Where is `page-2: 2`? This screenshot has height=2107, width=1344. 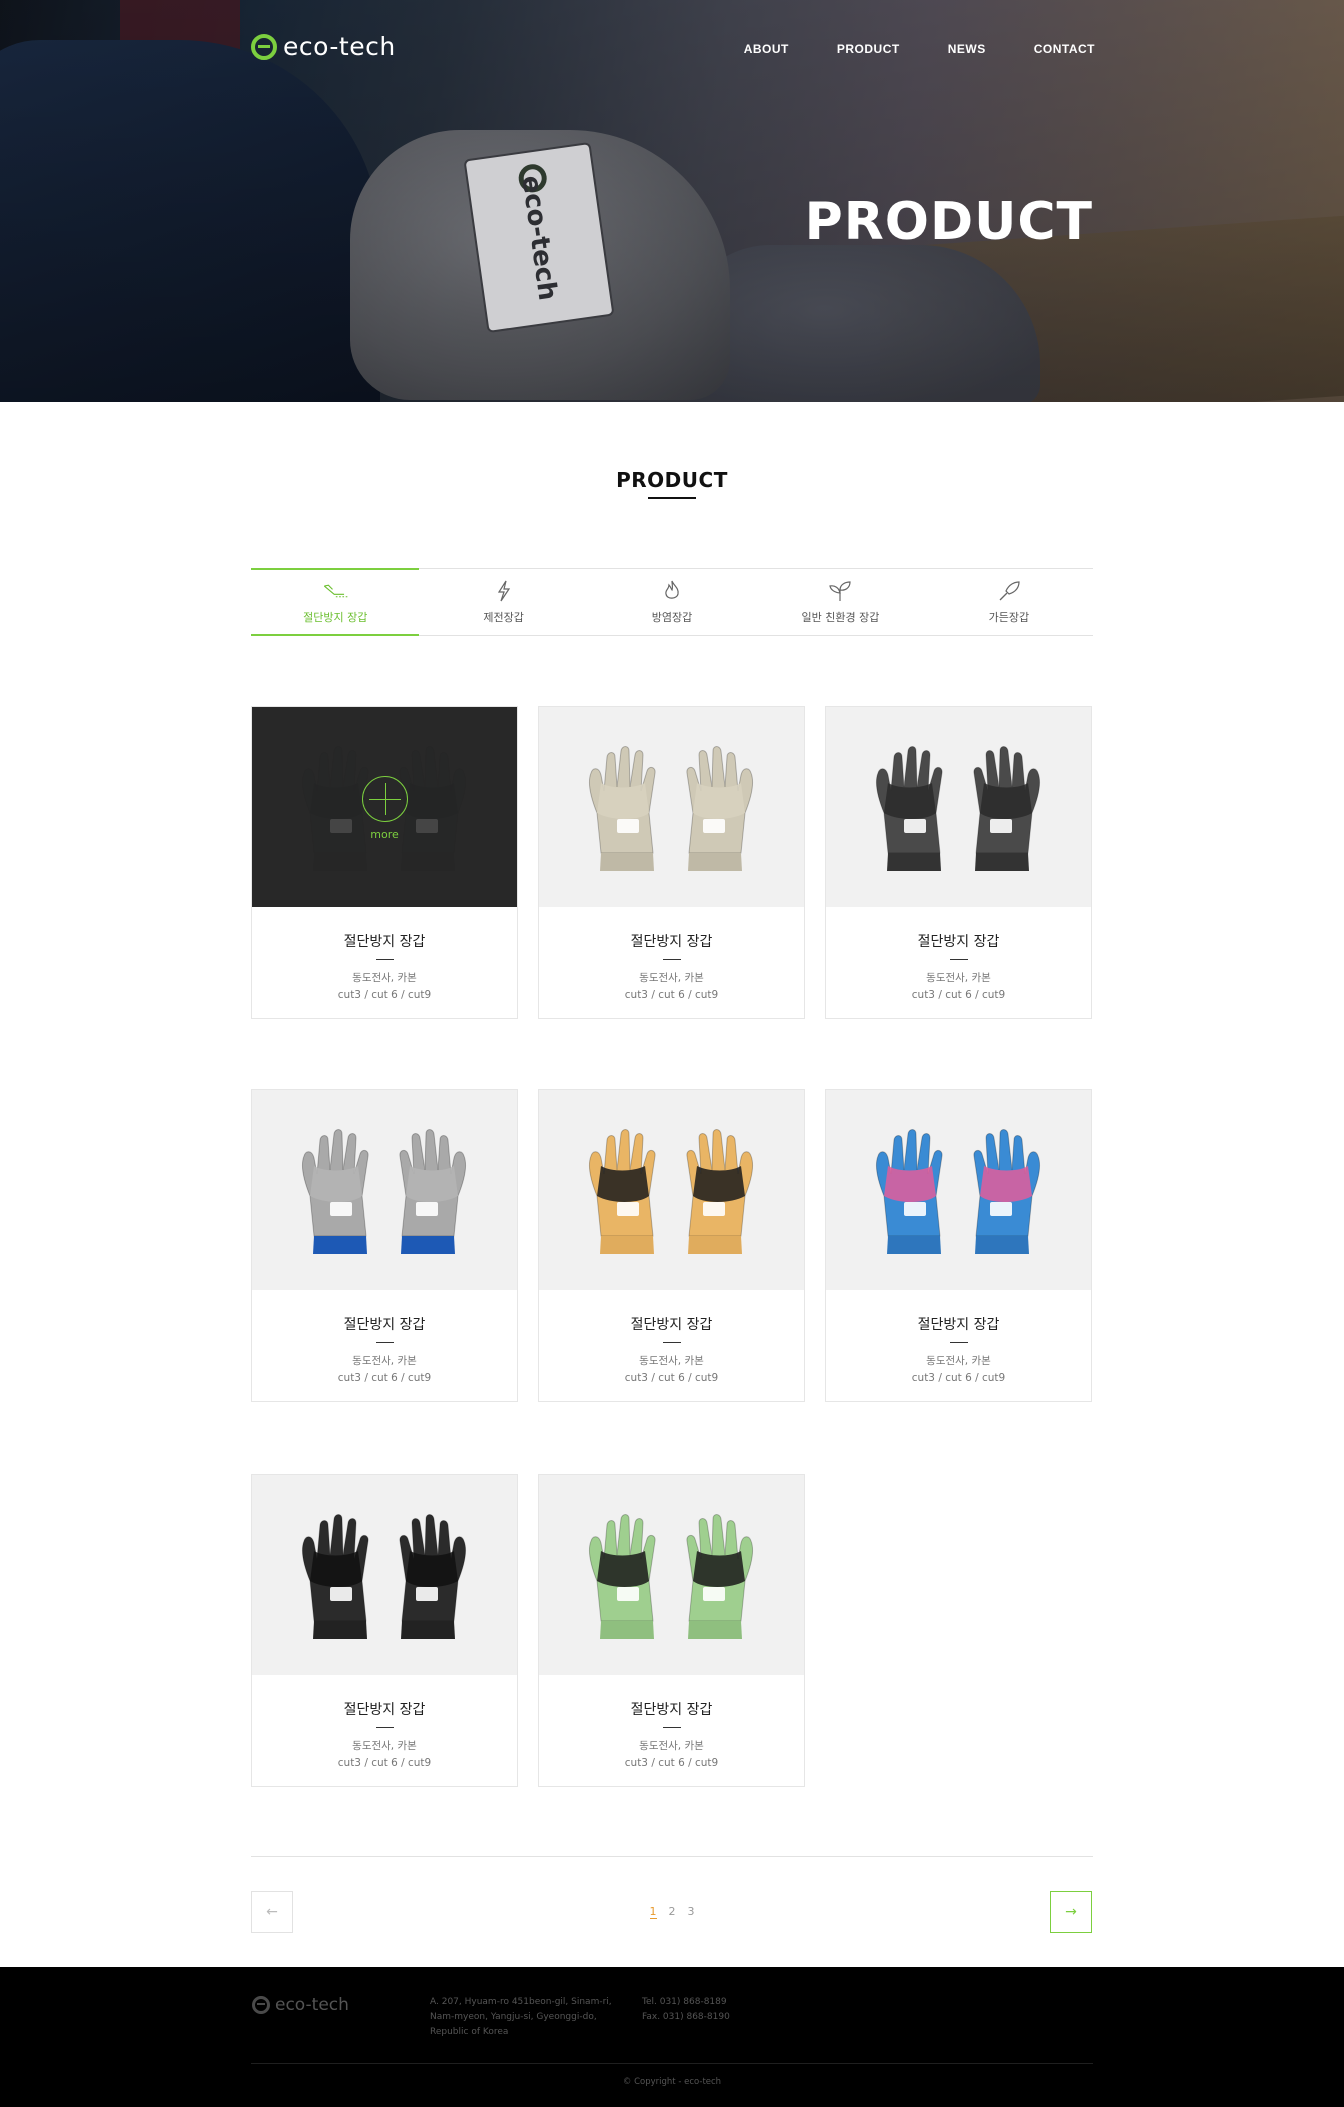
page-2: 2 is located at coordinates (672, 1912).